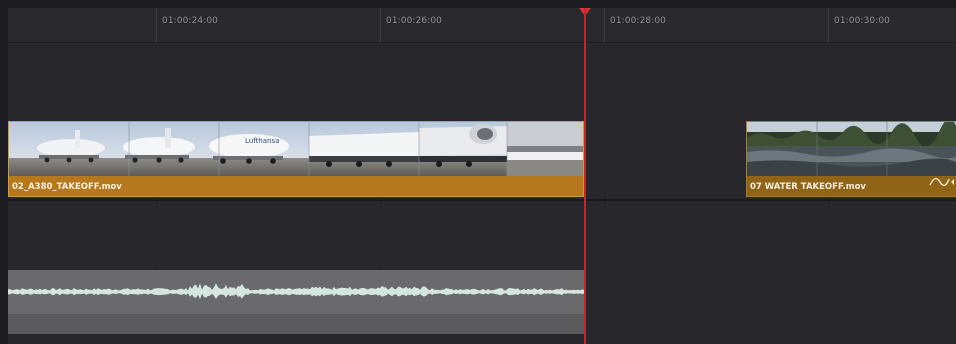  I want to click on clip-thumbnails, so click(851, 149).